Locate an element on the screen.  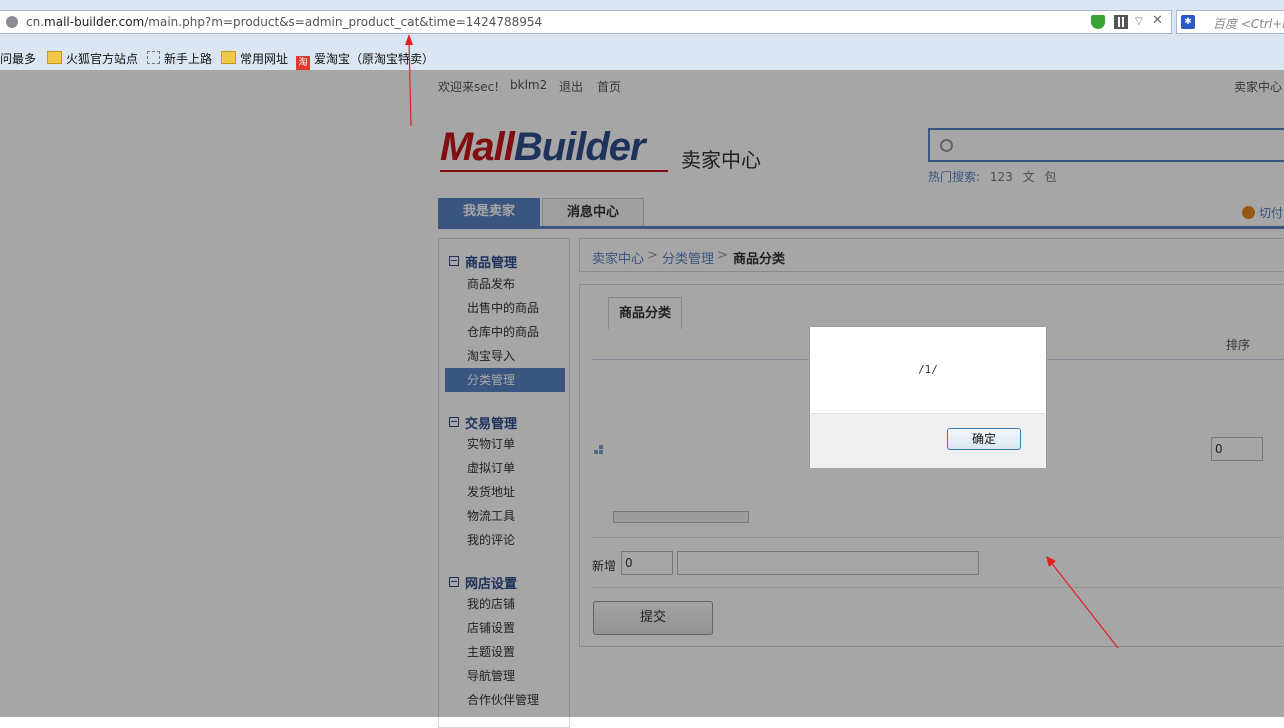
alert-message: /1/ is located at coordinates (928, 369).